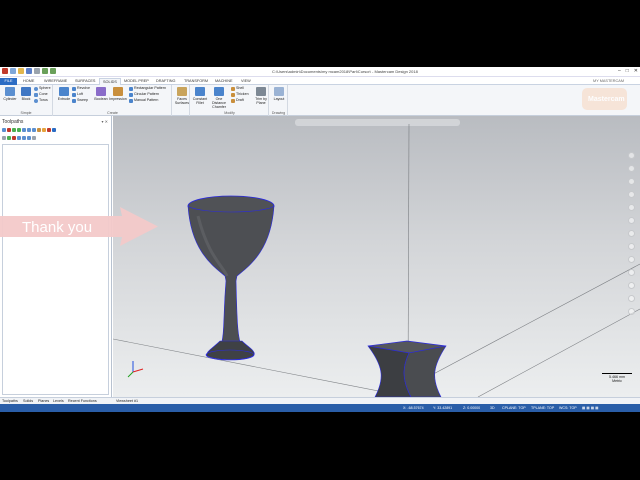  I want to click on tab-file: FILE, so click(8, 81).